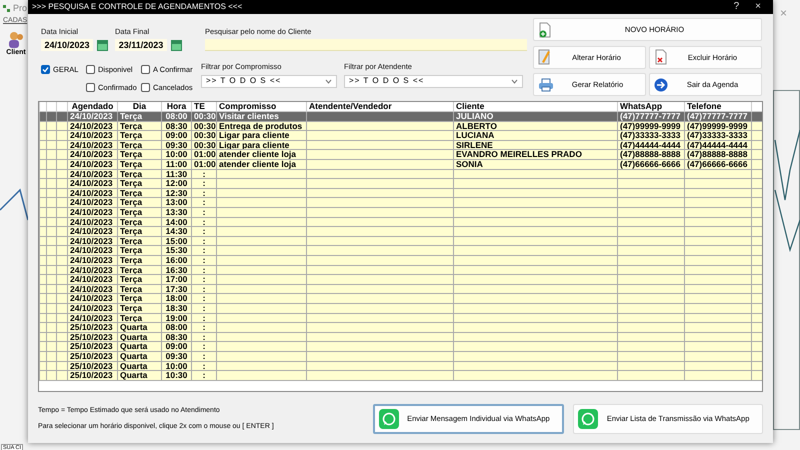 This screenshot has height=450, width=800. Describe the element at coordinates (536, 107) in the screenshot. I see `column-header: Cliente` at that location.